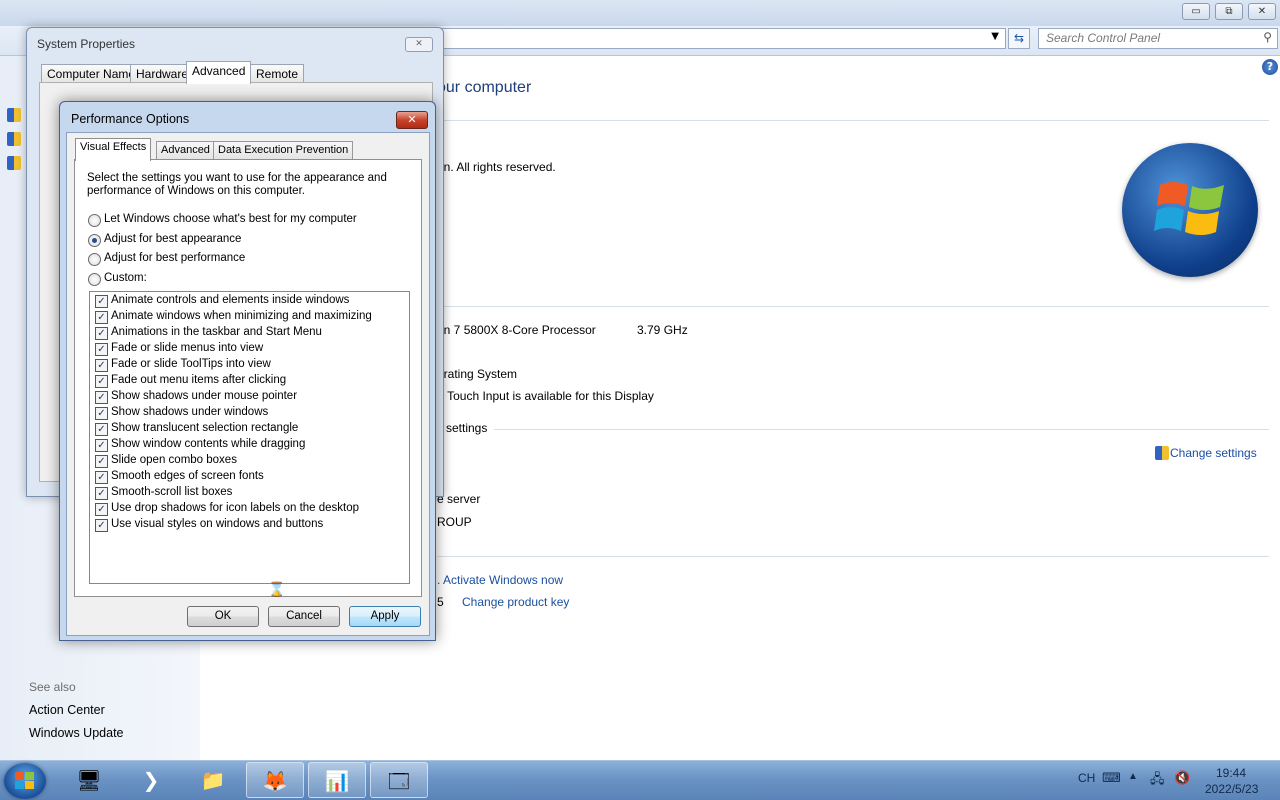  I want to click on change-settings-link: Change settings, so click(1213, 453).